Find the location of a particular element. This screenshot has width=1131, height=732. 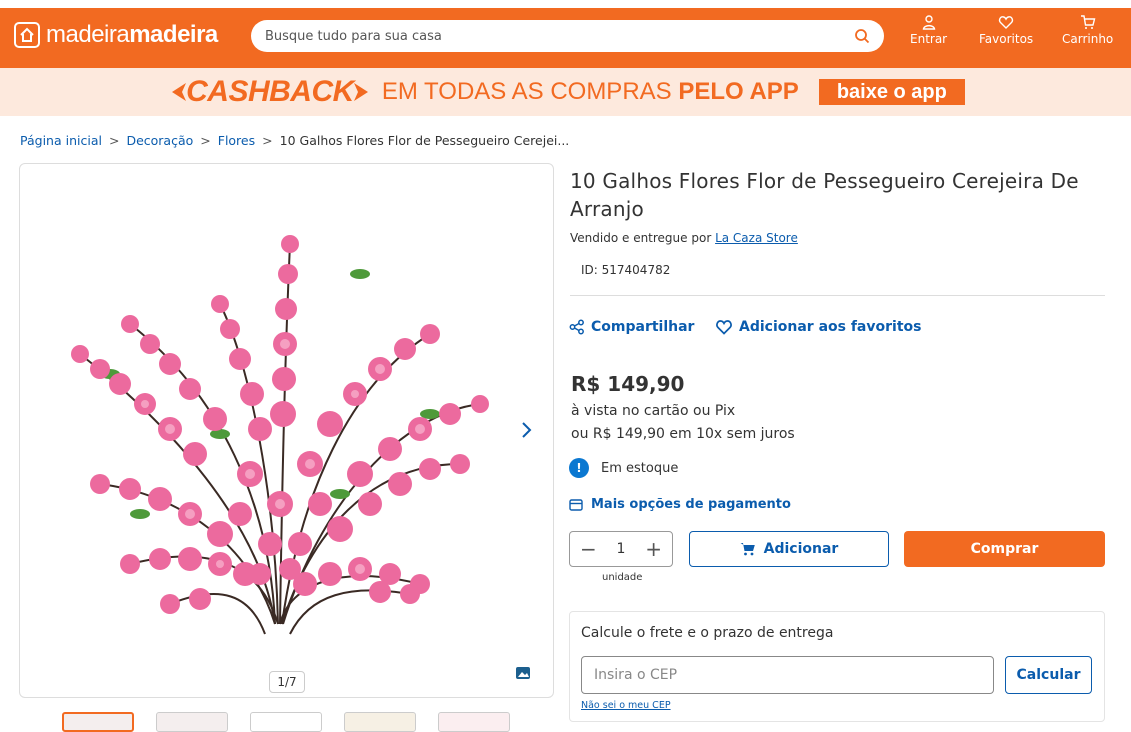

expand-image-icon is located at coordinates (523, 673).